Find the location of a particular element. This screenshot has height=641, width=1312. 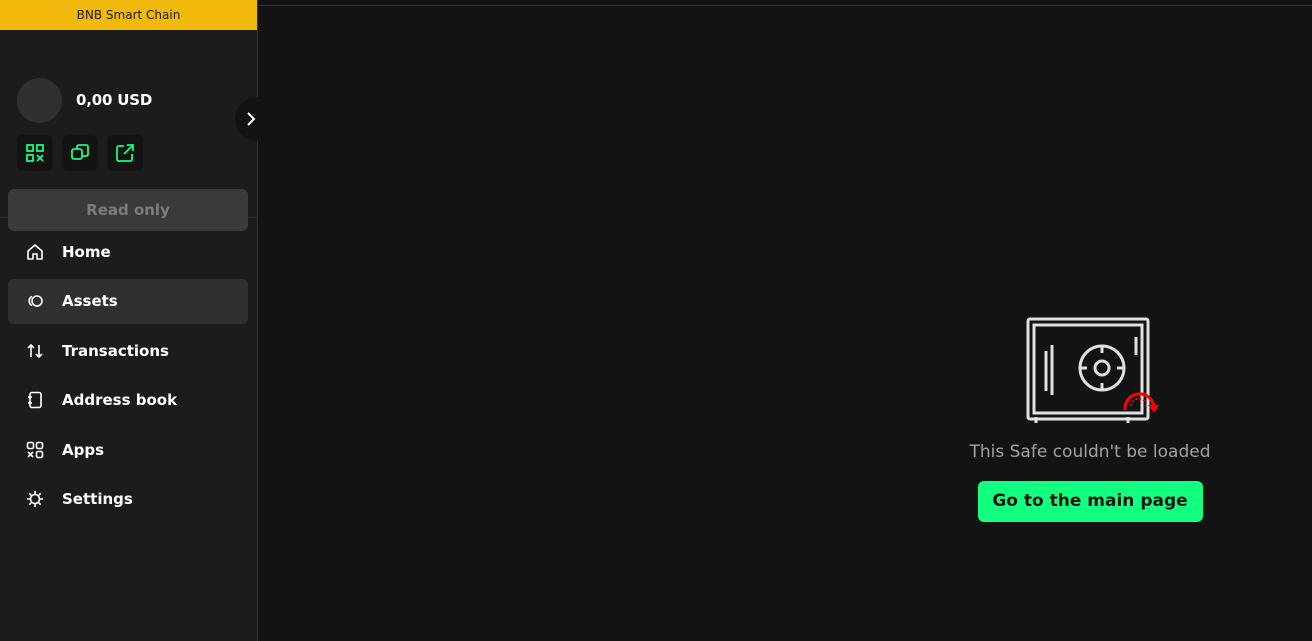

avatar is located at coordinates (39, 100).